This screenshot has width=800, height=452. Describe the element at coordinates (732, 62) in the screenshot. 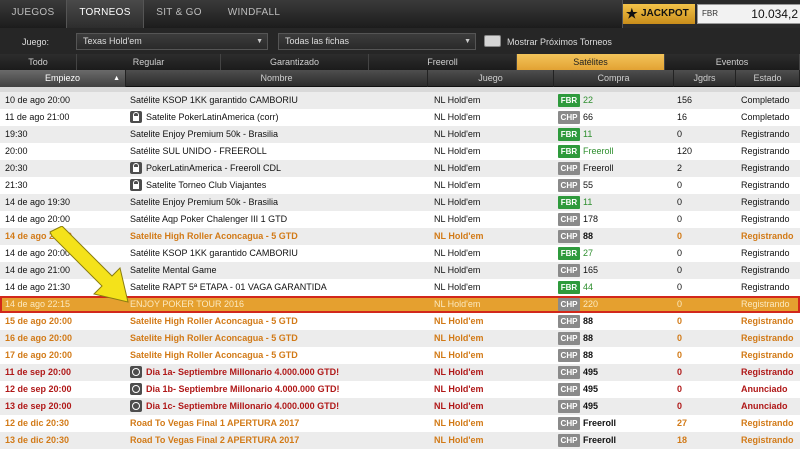

I see `tab-eventos: Eventos` at that location.